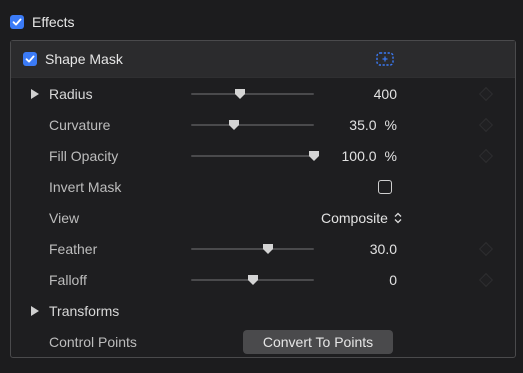  Describe the element at coordinates (84, 59) in the screenshot. I see `shape-mask-title: Shape Mask` at that location.